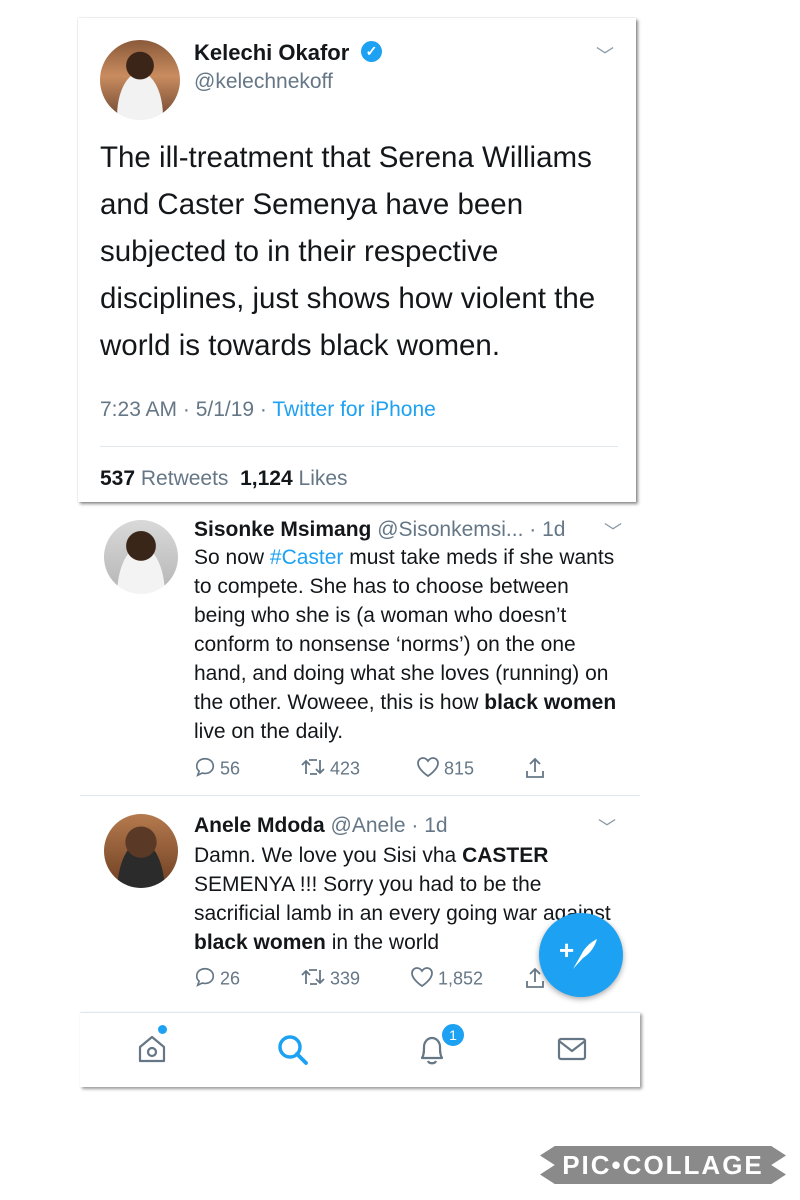 This screenshot has width=800, height=1200. Describe the element at coordinates (371, 51) in the screenshot. I see `verified-badge-icon: ✓` at that location.